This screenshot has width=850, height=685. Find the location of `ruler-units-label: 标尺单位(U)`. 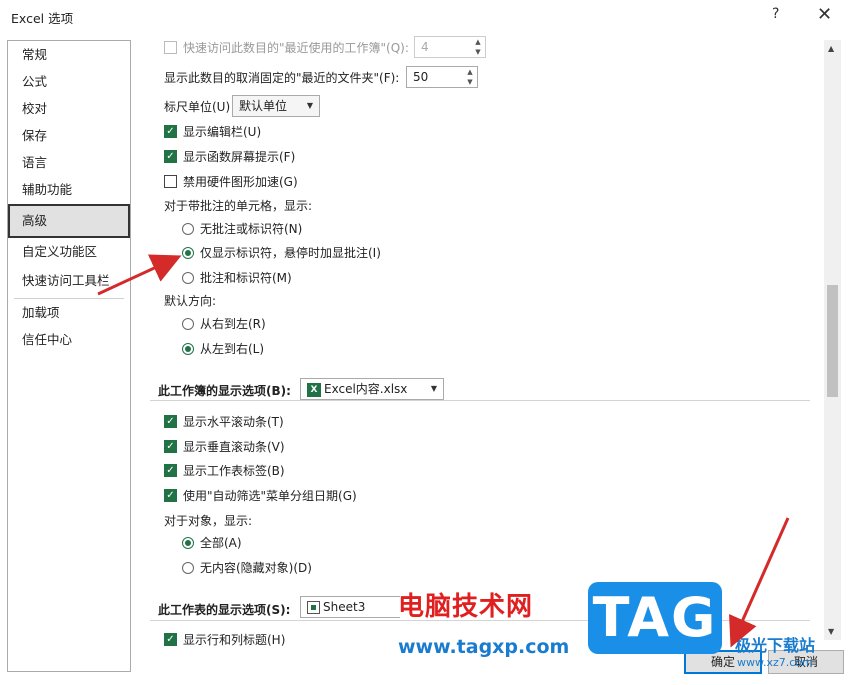

ruler-units-label: 标尺单位(U) is located at coordinates (197, 107).